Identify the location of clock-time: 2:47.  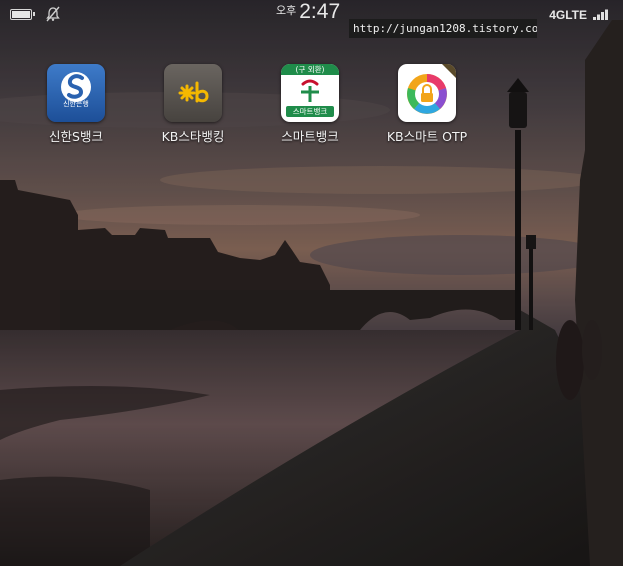
(320, 11).